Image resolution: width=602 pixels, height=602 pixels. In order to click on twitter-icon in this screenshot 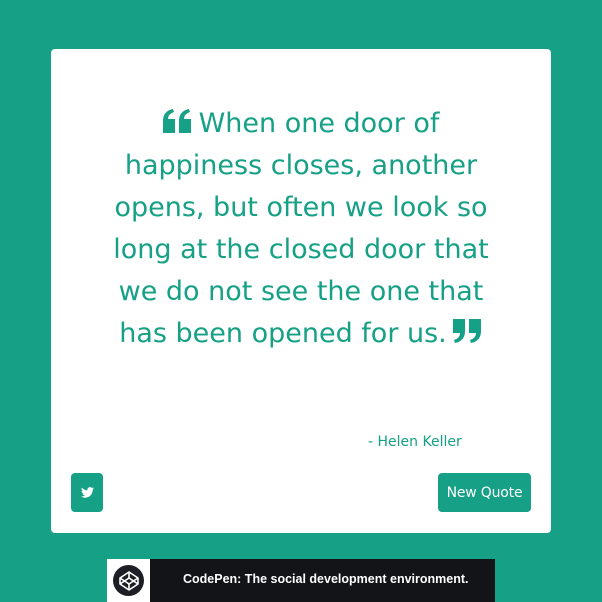, I will do `click(87, 492)`.